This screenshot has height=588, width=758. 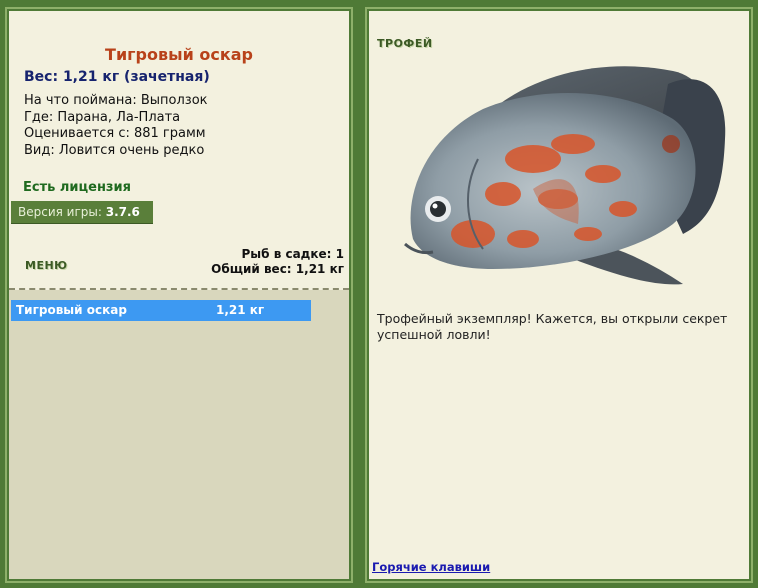 What do you see at coordinates (60, 212) in the screenshot?
I see `version-label: Версия игры:` at bounding box center [60, 212].